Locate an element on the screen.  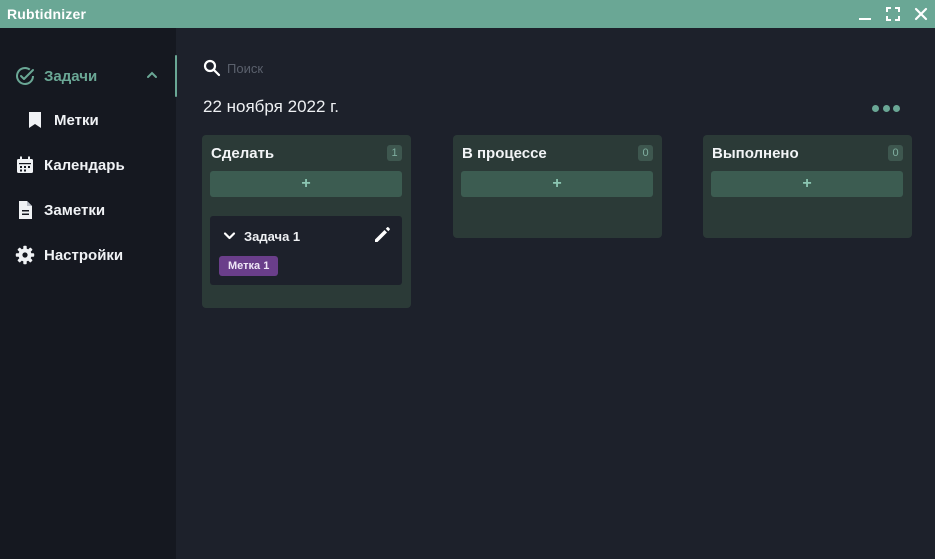
sidebar-item-label: Календарь is located at coordinates (84, 165).